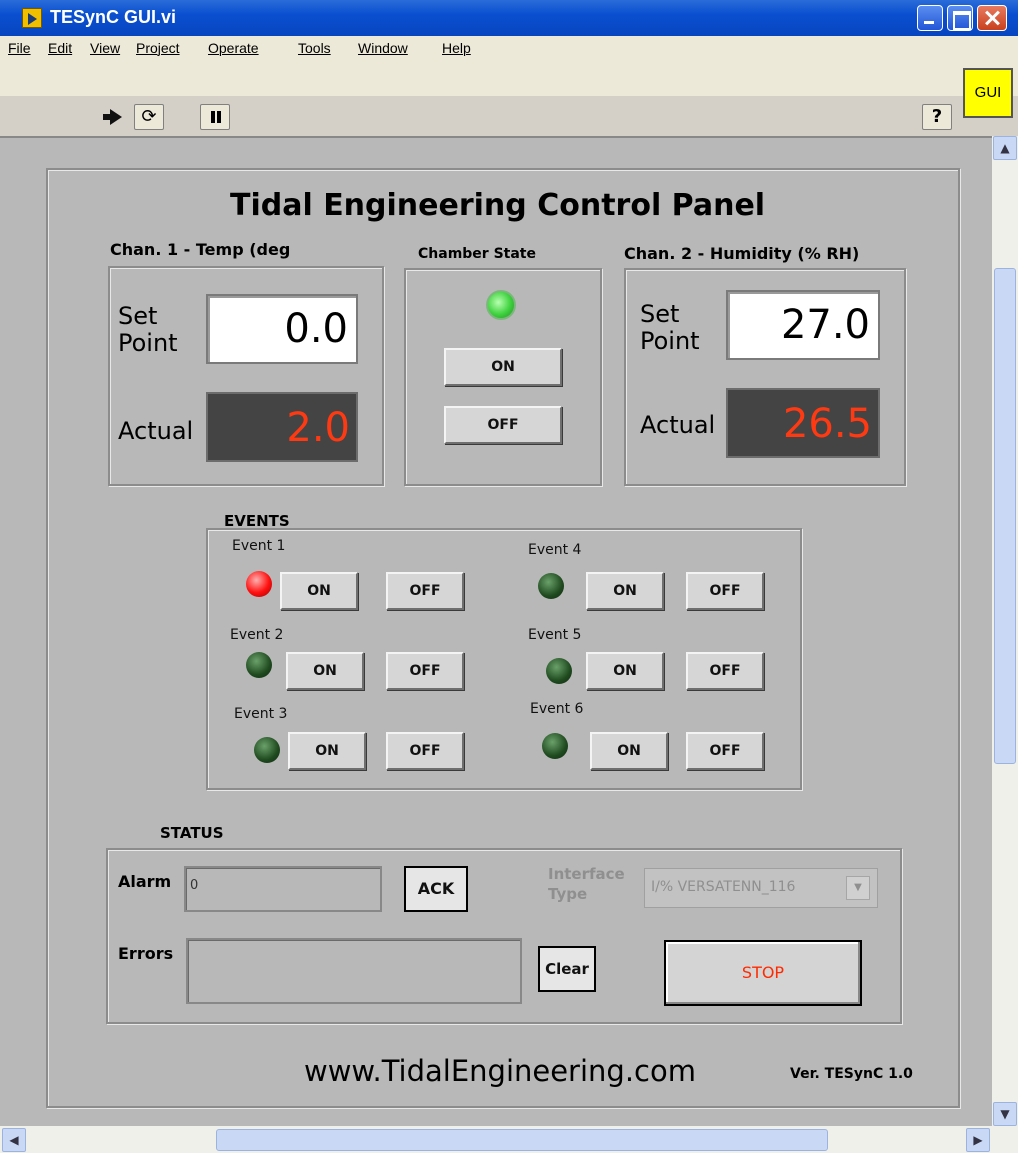 This screenshot has width=1018, height=1153. What do you see at coordinates (678, 425) in the screenshot?
I see `ch2-actual-label: Actual` at bounding box center [678, 425].